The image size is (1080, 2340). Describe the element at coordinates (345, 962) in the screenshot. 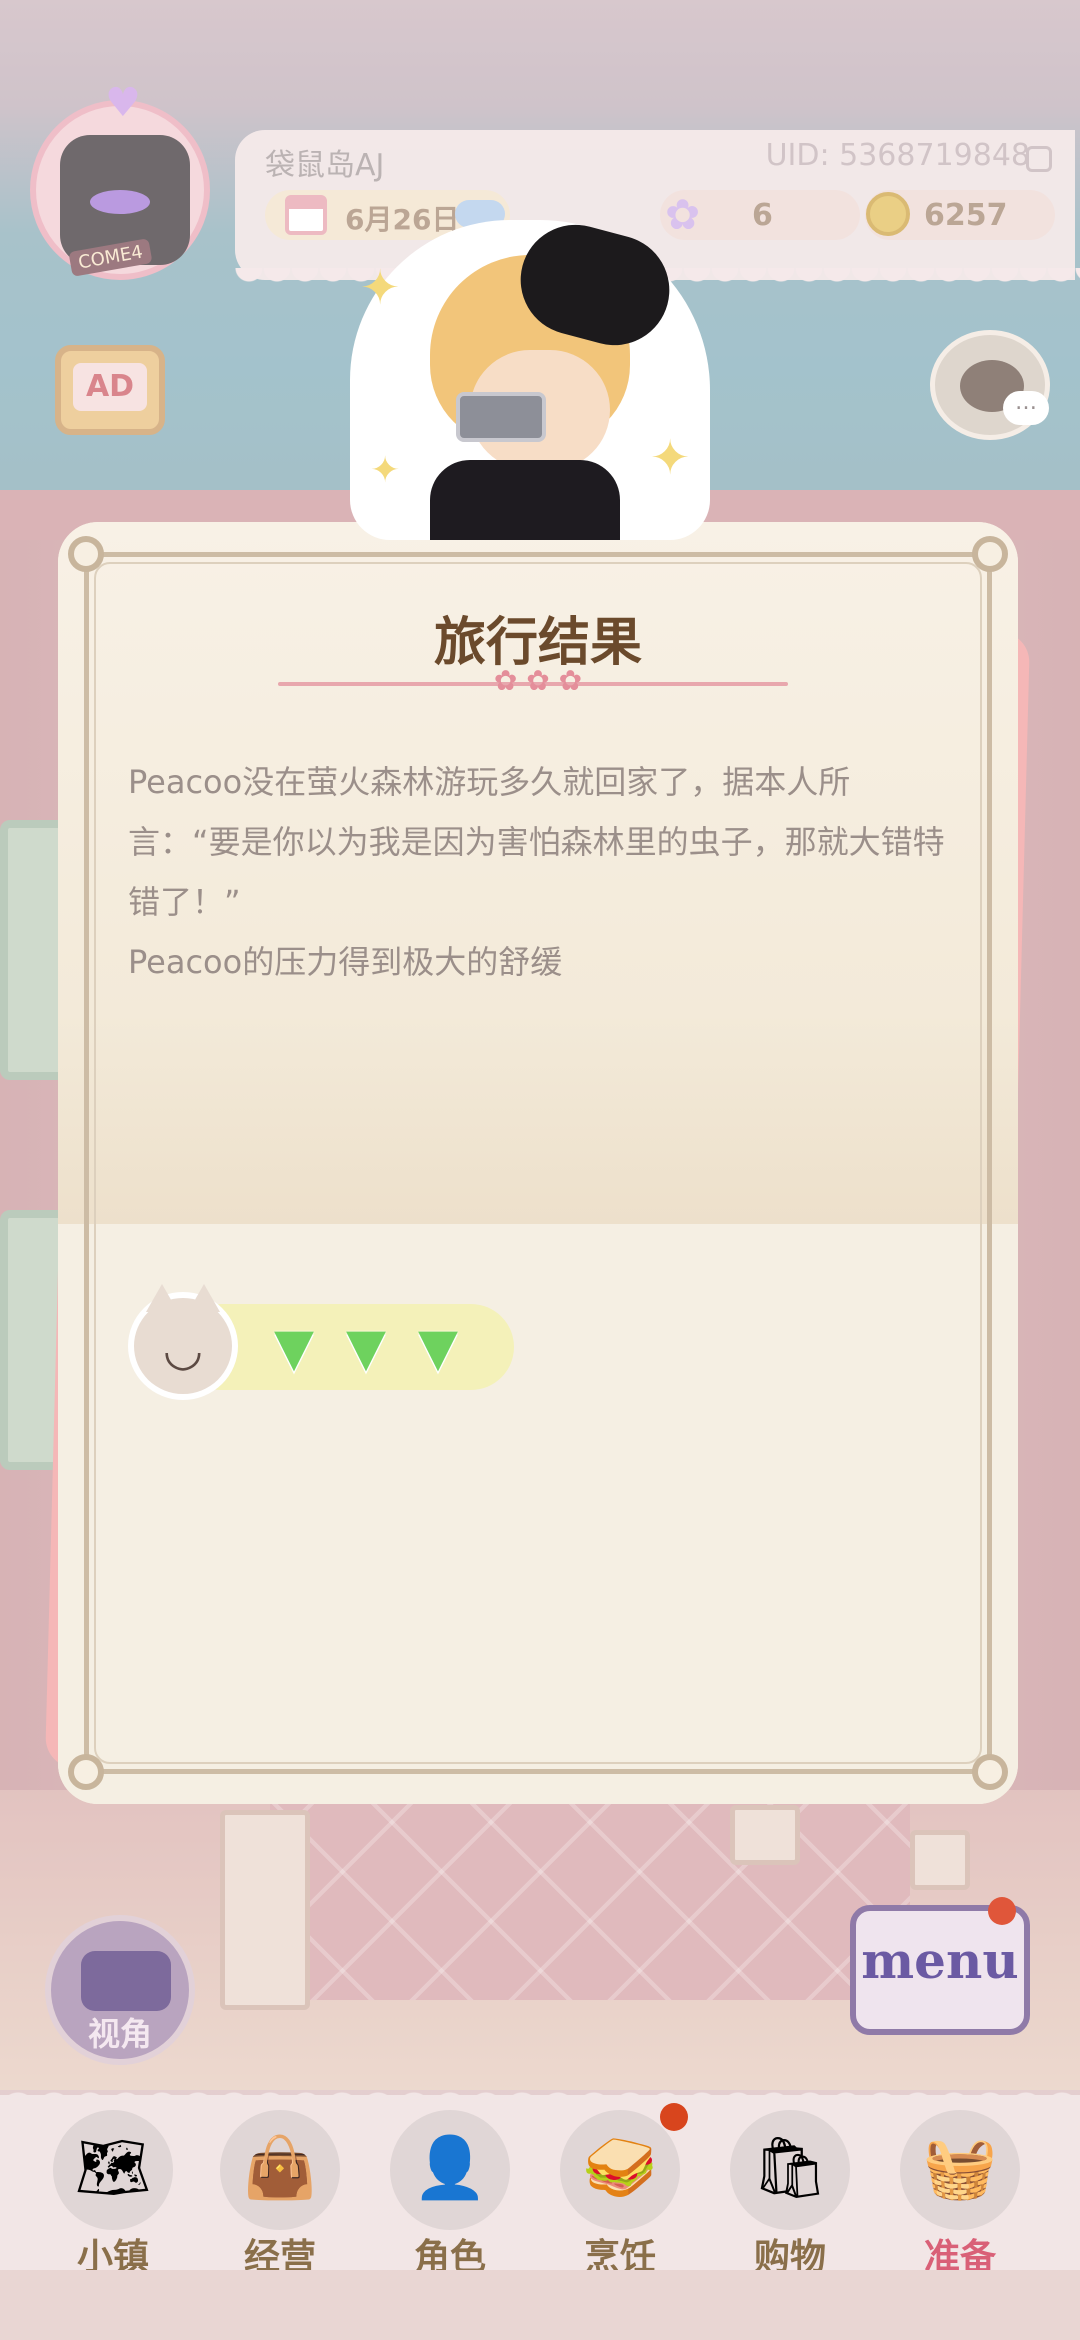

I see `result-effect-summary: Peacoo的压力得到极大的舒缓` at that location.